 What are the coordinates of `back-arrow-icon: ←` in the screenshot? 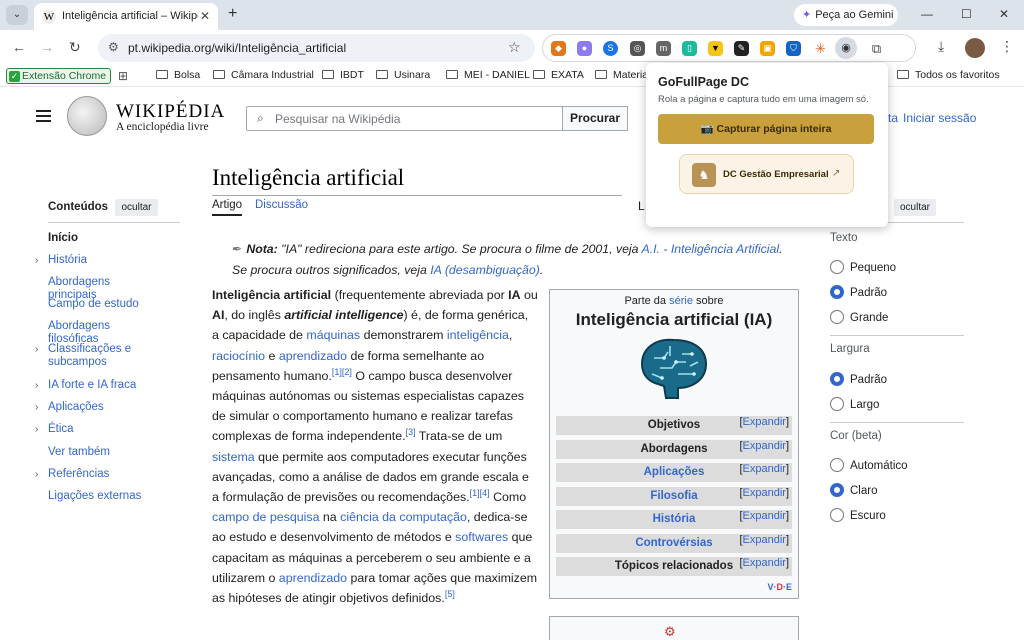 It's located at (19, 47).